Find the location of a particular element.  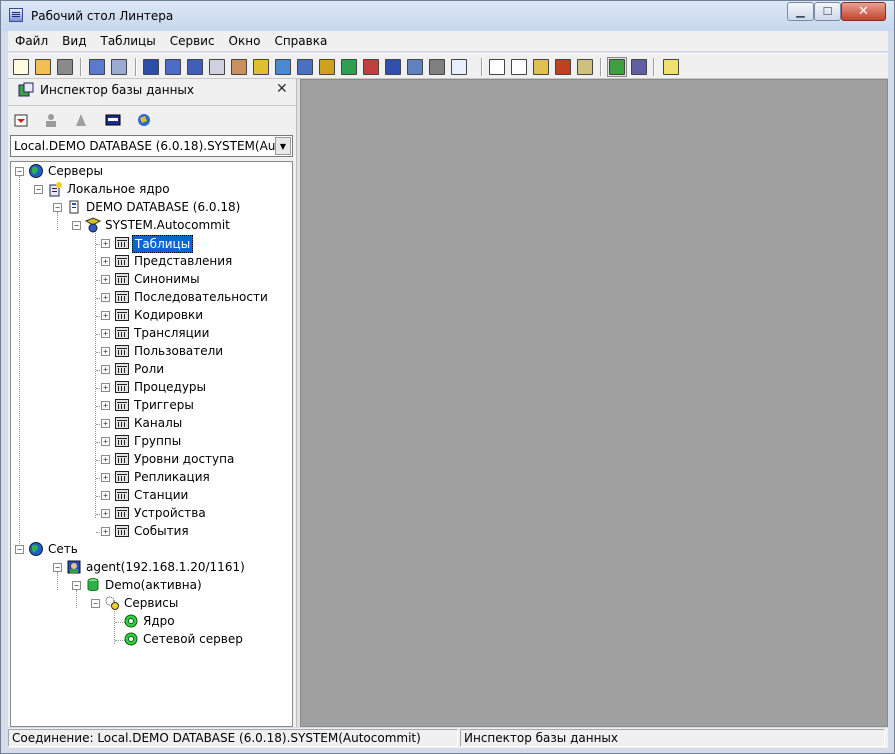

tree-node-label: Сетевой сервер is located at coordinates (193, 639).